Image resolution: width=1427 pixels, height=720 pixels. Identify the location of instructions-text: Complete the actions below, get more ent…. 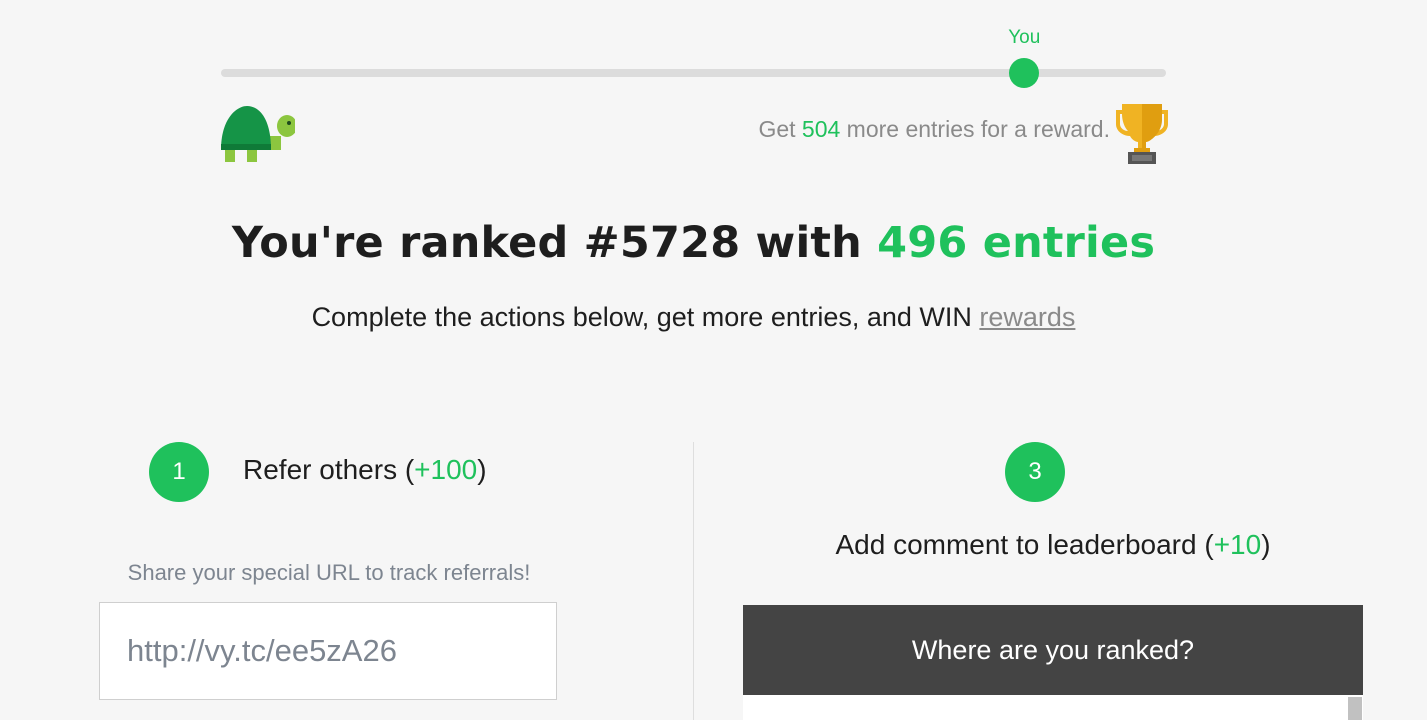
(645, 317).